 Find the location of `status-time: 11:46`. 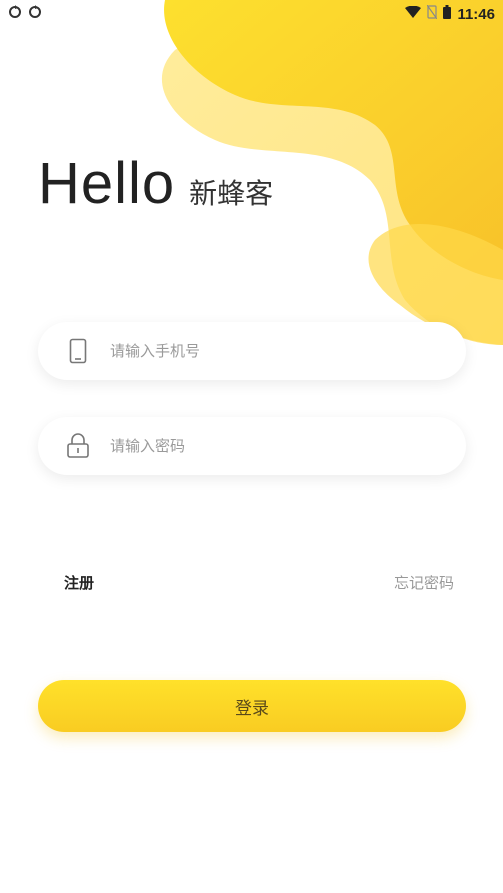

status-time: 11:46 is located at coordinates (476, 14).